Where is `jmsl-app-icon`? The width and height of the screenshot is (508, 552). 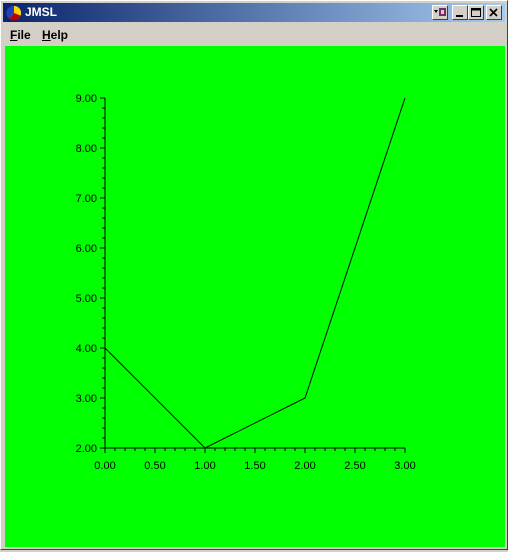 jmsl-app-icon is located at coordinates (13, 13).